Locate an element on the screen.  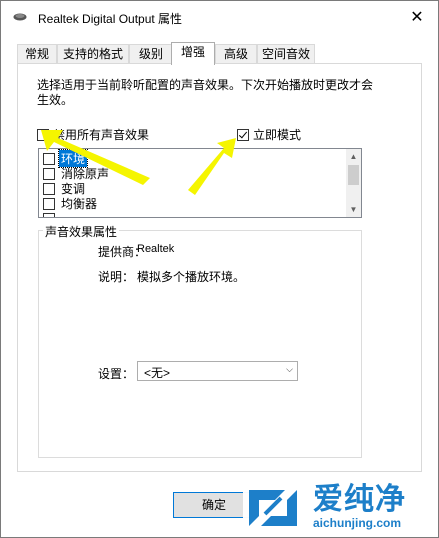
effects-list: 环境 消除原声 变调 均衡器 ▲ ▼ is located at coordinates (200, 183).